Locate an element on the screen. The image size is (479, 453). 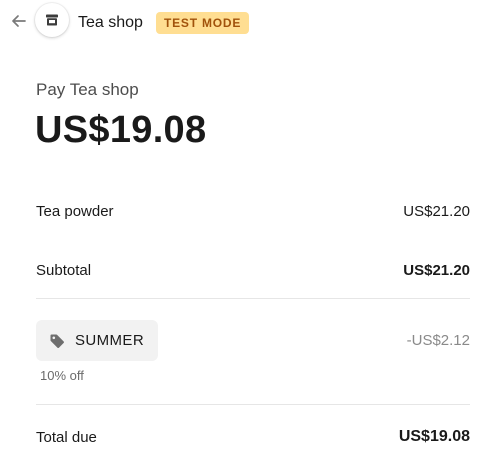
total-due-value: US$19.08 is located at coordinates (434, 436).